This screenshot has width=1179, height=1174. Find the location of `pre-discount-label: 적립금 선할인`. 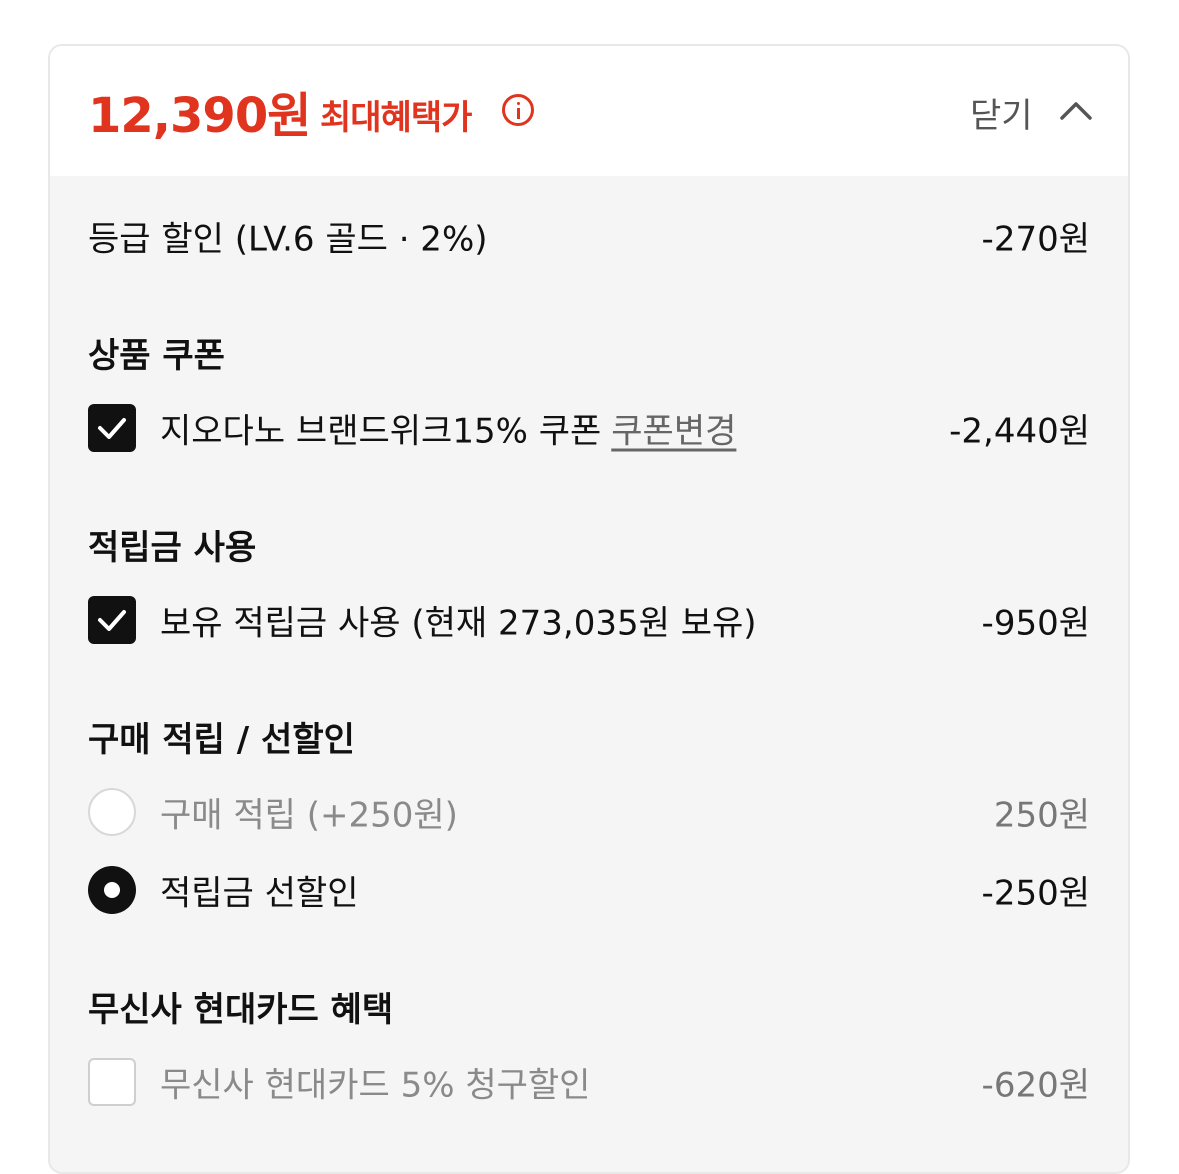

pre-discount-label: 적립금 선할인 is located at coordinates (259, 893).